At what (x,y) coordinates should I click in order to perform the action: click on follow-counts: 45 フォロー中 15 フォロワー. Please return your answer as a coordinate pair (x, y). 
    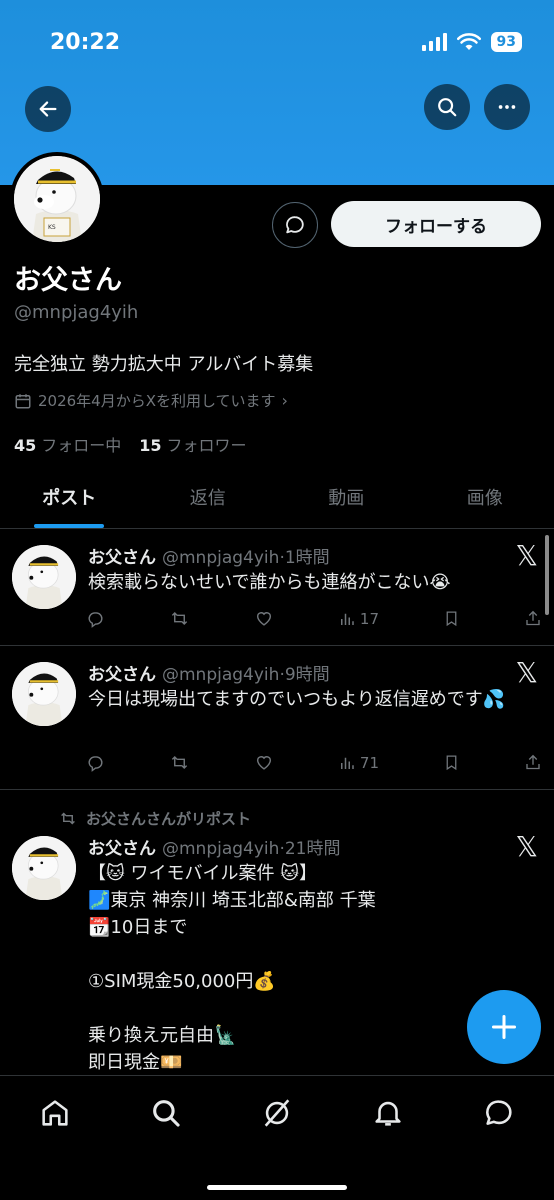
    Looking at the image, I should click on (130, 444).